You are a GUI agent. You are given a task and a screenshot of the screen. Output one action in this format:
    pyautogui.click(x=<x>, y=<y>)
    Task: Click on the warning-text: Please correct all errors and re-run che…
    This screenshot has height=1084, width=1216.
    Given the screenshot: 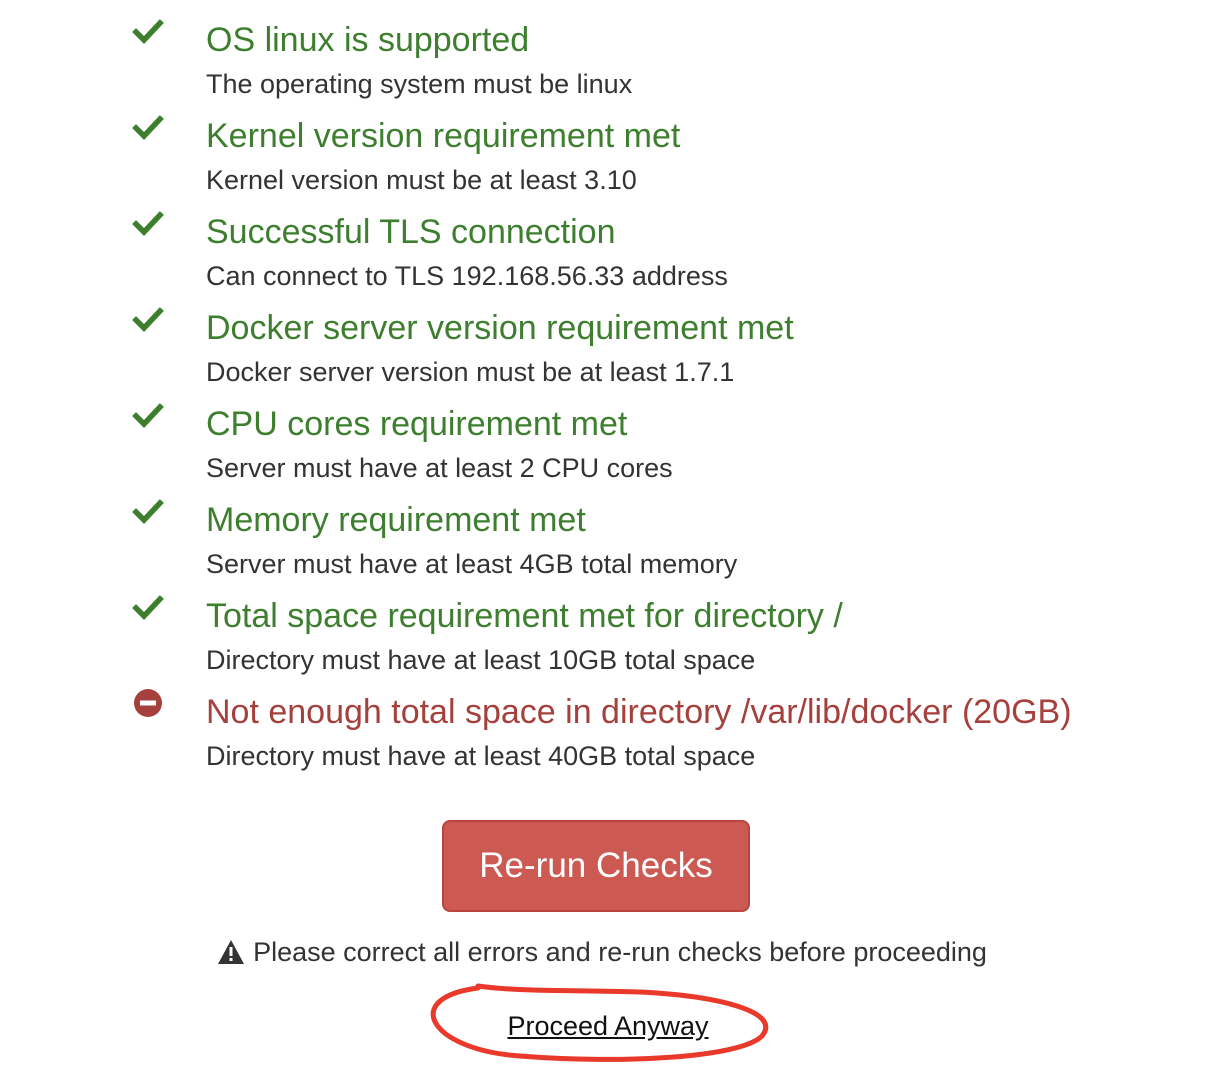 What is the action you would take?
    pyautogui.click(x=620, y=952)
    